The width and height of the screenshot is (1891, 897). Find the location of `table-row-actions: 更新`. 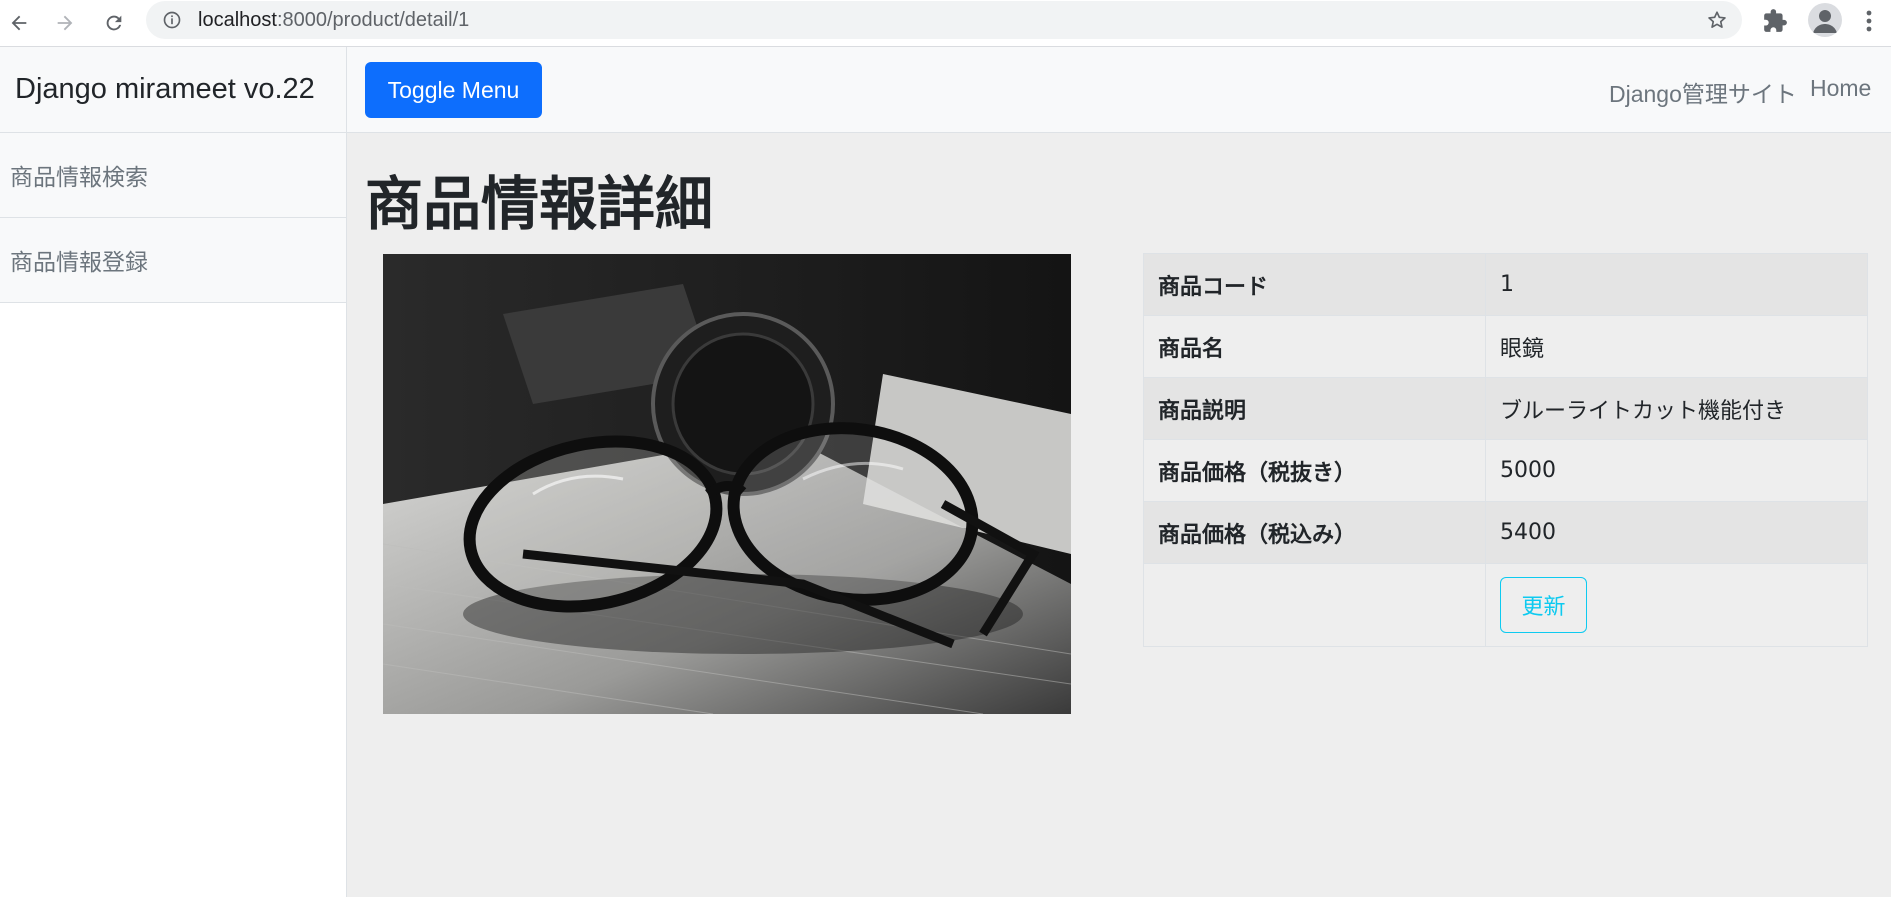

table-row-actions: 更新 is located at coordinates (1505, 605).